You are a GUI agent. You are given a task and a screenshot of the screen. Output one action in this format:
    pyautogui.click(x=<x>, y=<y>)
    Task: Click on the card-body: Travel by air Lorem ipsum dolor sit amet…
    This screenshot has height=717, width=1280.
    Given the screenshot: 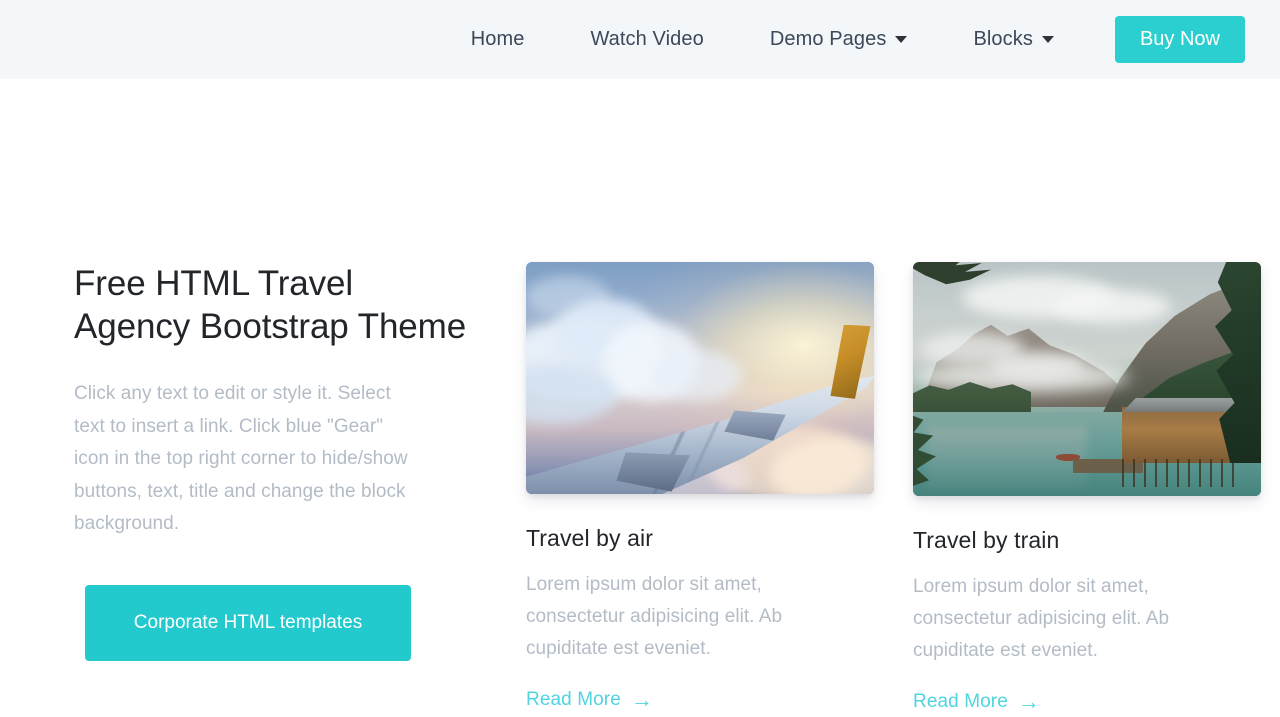 What is the action you would take?
    pyautogui.click(x=700, y=602)
    